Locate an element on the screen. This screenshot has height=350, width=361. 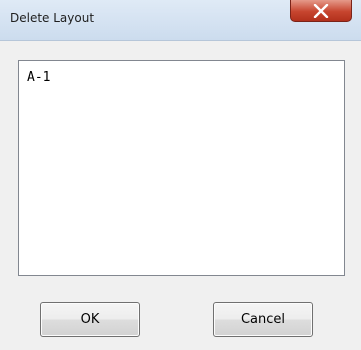
title-bar: Delete Layout is located at coordinates (180, 20).